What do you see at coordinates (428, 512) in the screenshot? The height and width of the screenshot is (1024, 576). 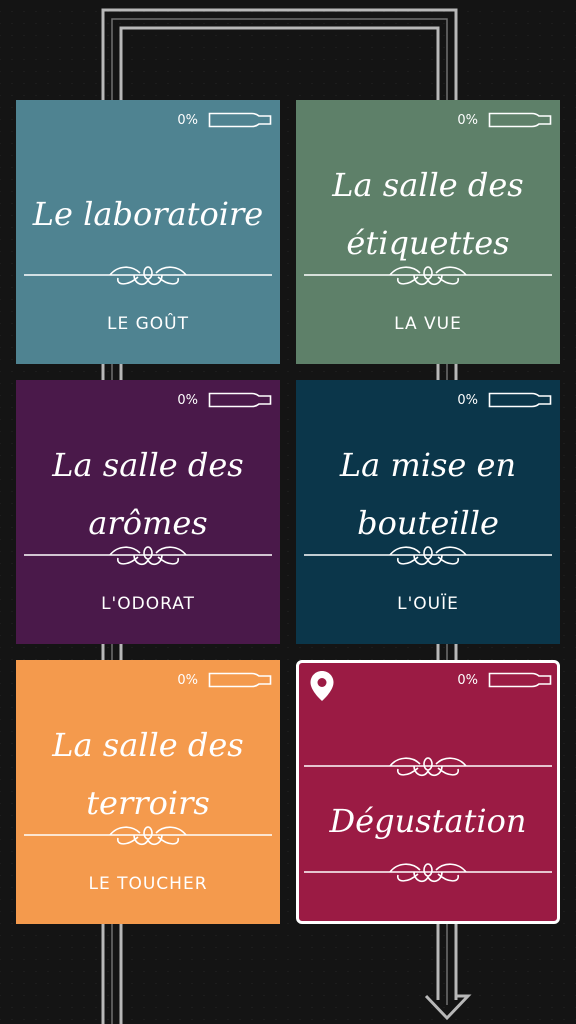 I see `module-card-mise-en-bouteille: 0% La mise en bouteille L'OUÏE` at bounding box center [428, 512].